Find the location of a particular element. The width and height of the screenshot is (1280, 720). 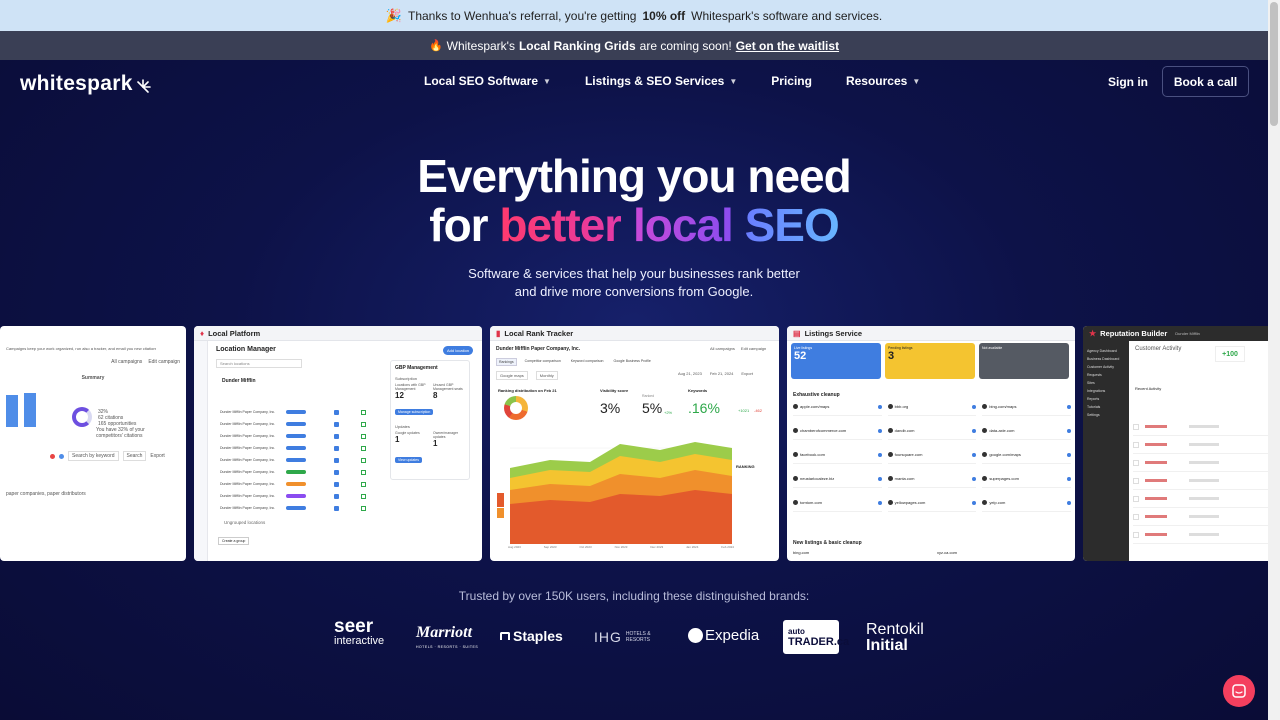

tracker-tab: Google Business Profile is located at coordinates (631, 362).